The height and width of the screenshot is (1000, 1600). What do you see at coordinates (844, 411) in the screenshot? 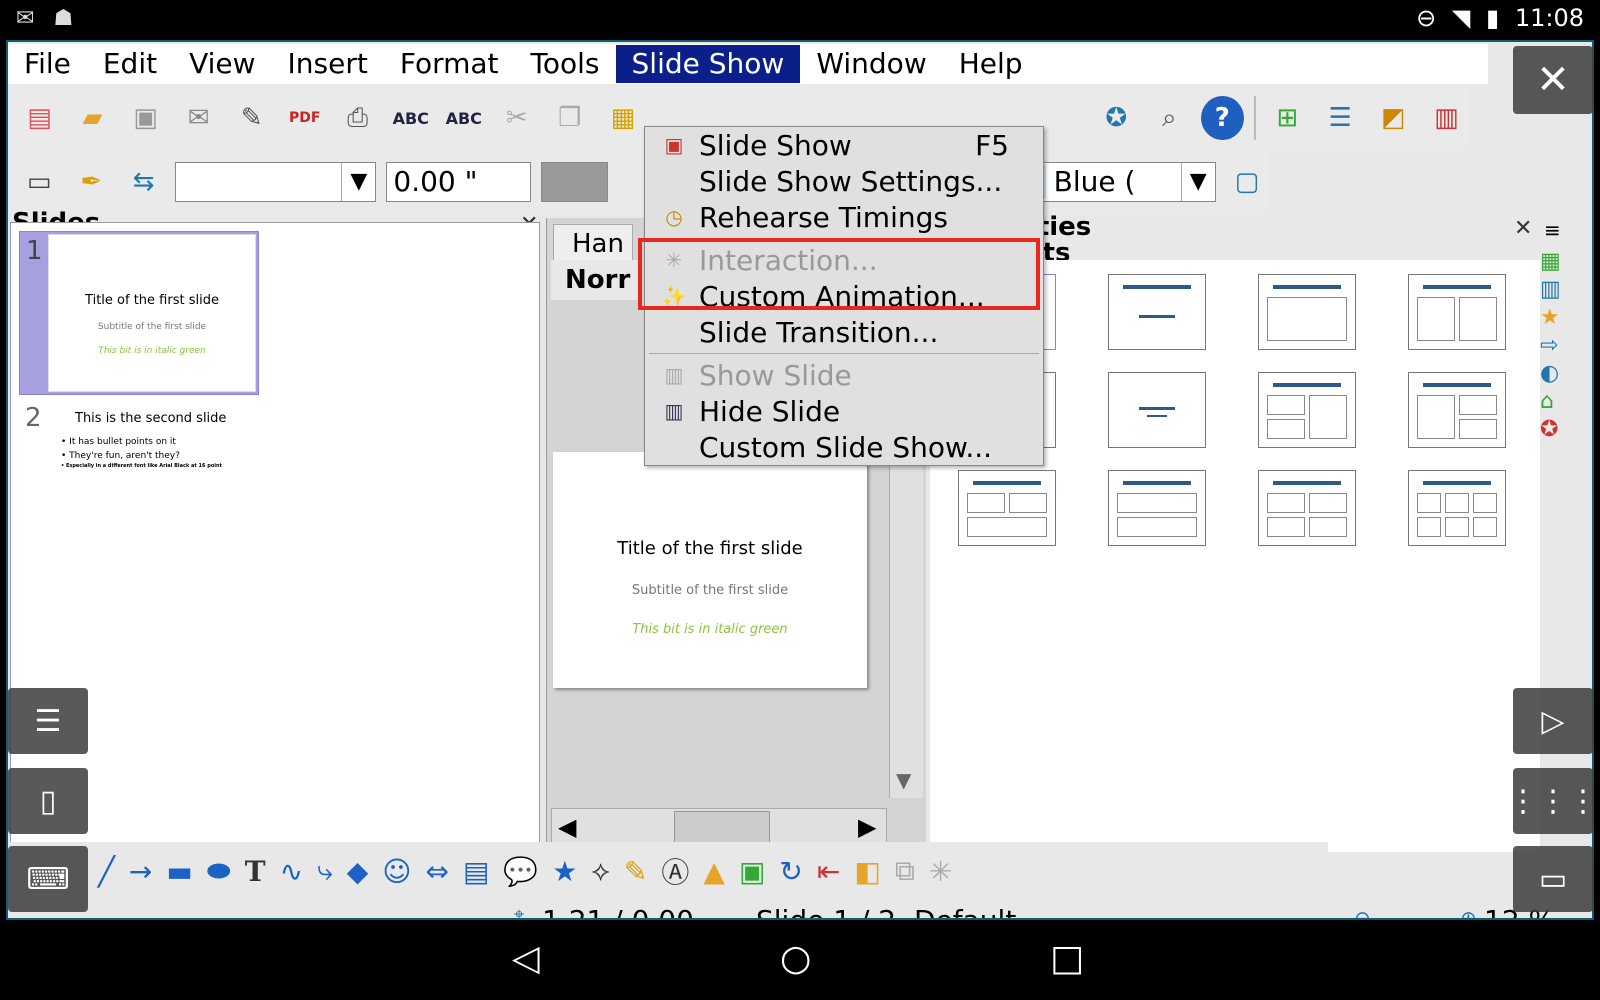
I see `menuitem-hide-slide: ▥ Hide Slide` at bounding box center [844, 411].